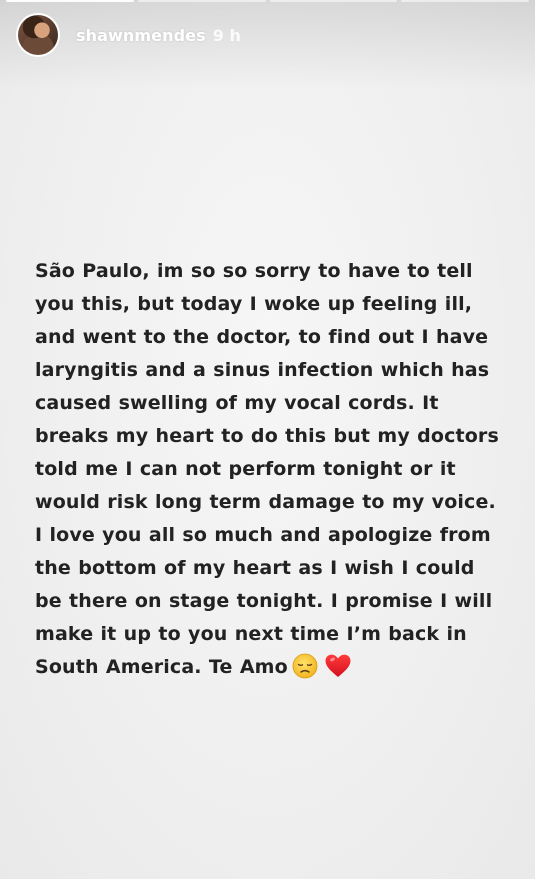  I want to click on post-time: 9 h, so click(226, 35).